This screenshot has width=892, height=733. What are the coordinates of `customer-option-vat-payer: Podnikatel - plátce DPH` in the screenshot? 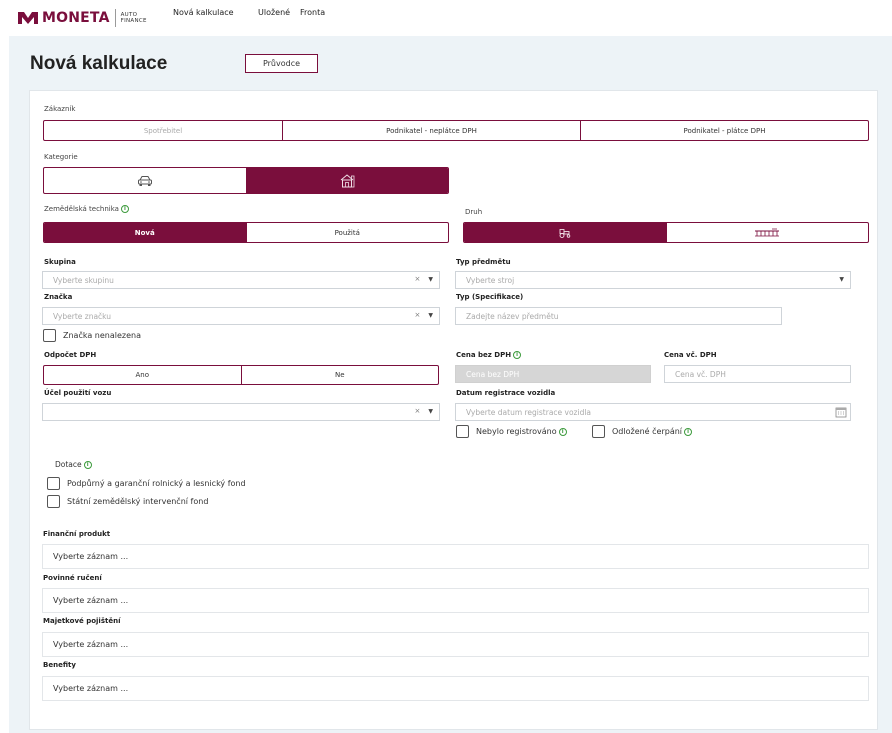 It's located at (724, 130).